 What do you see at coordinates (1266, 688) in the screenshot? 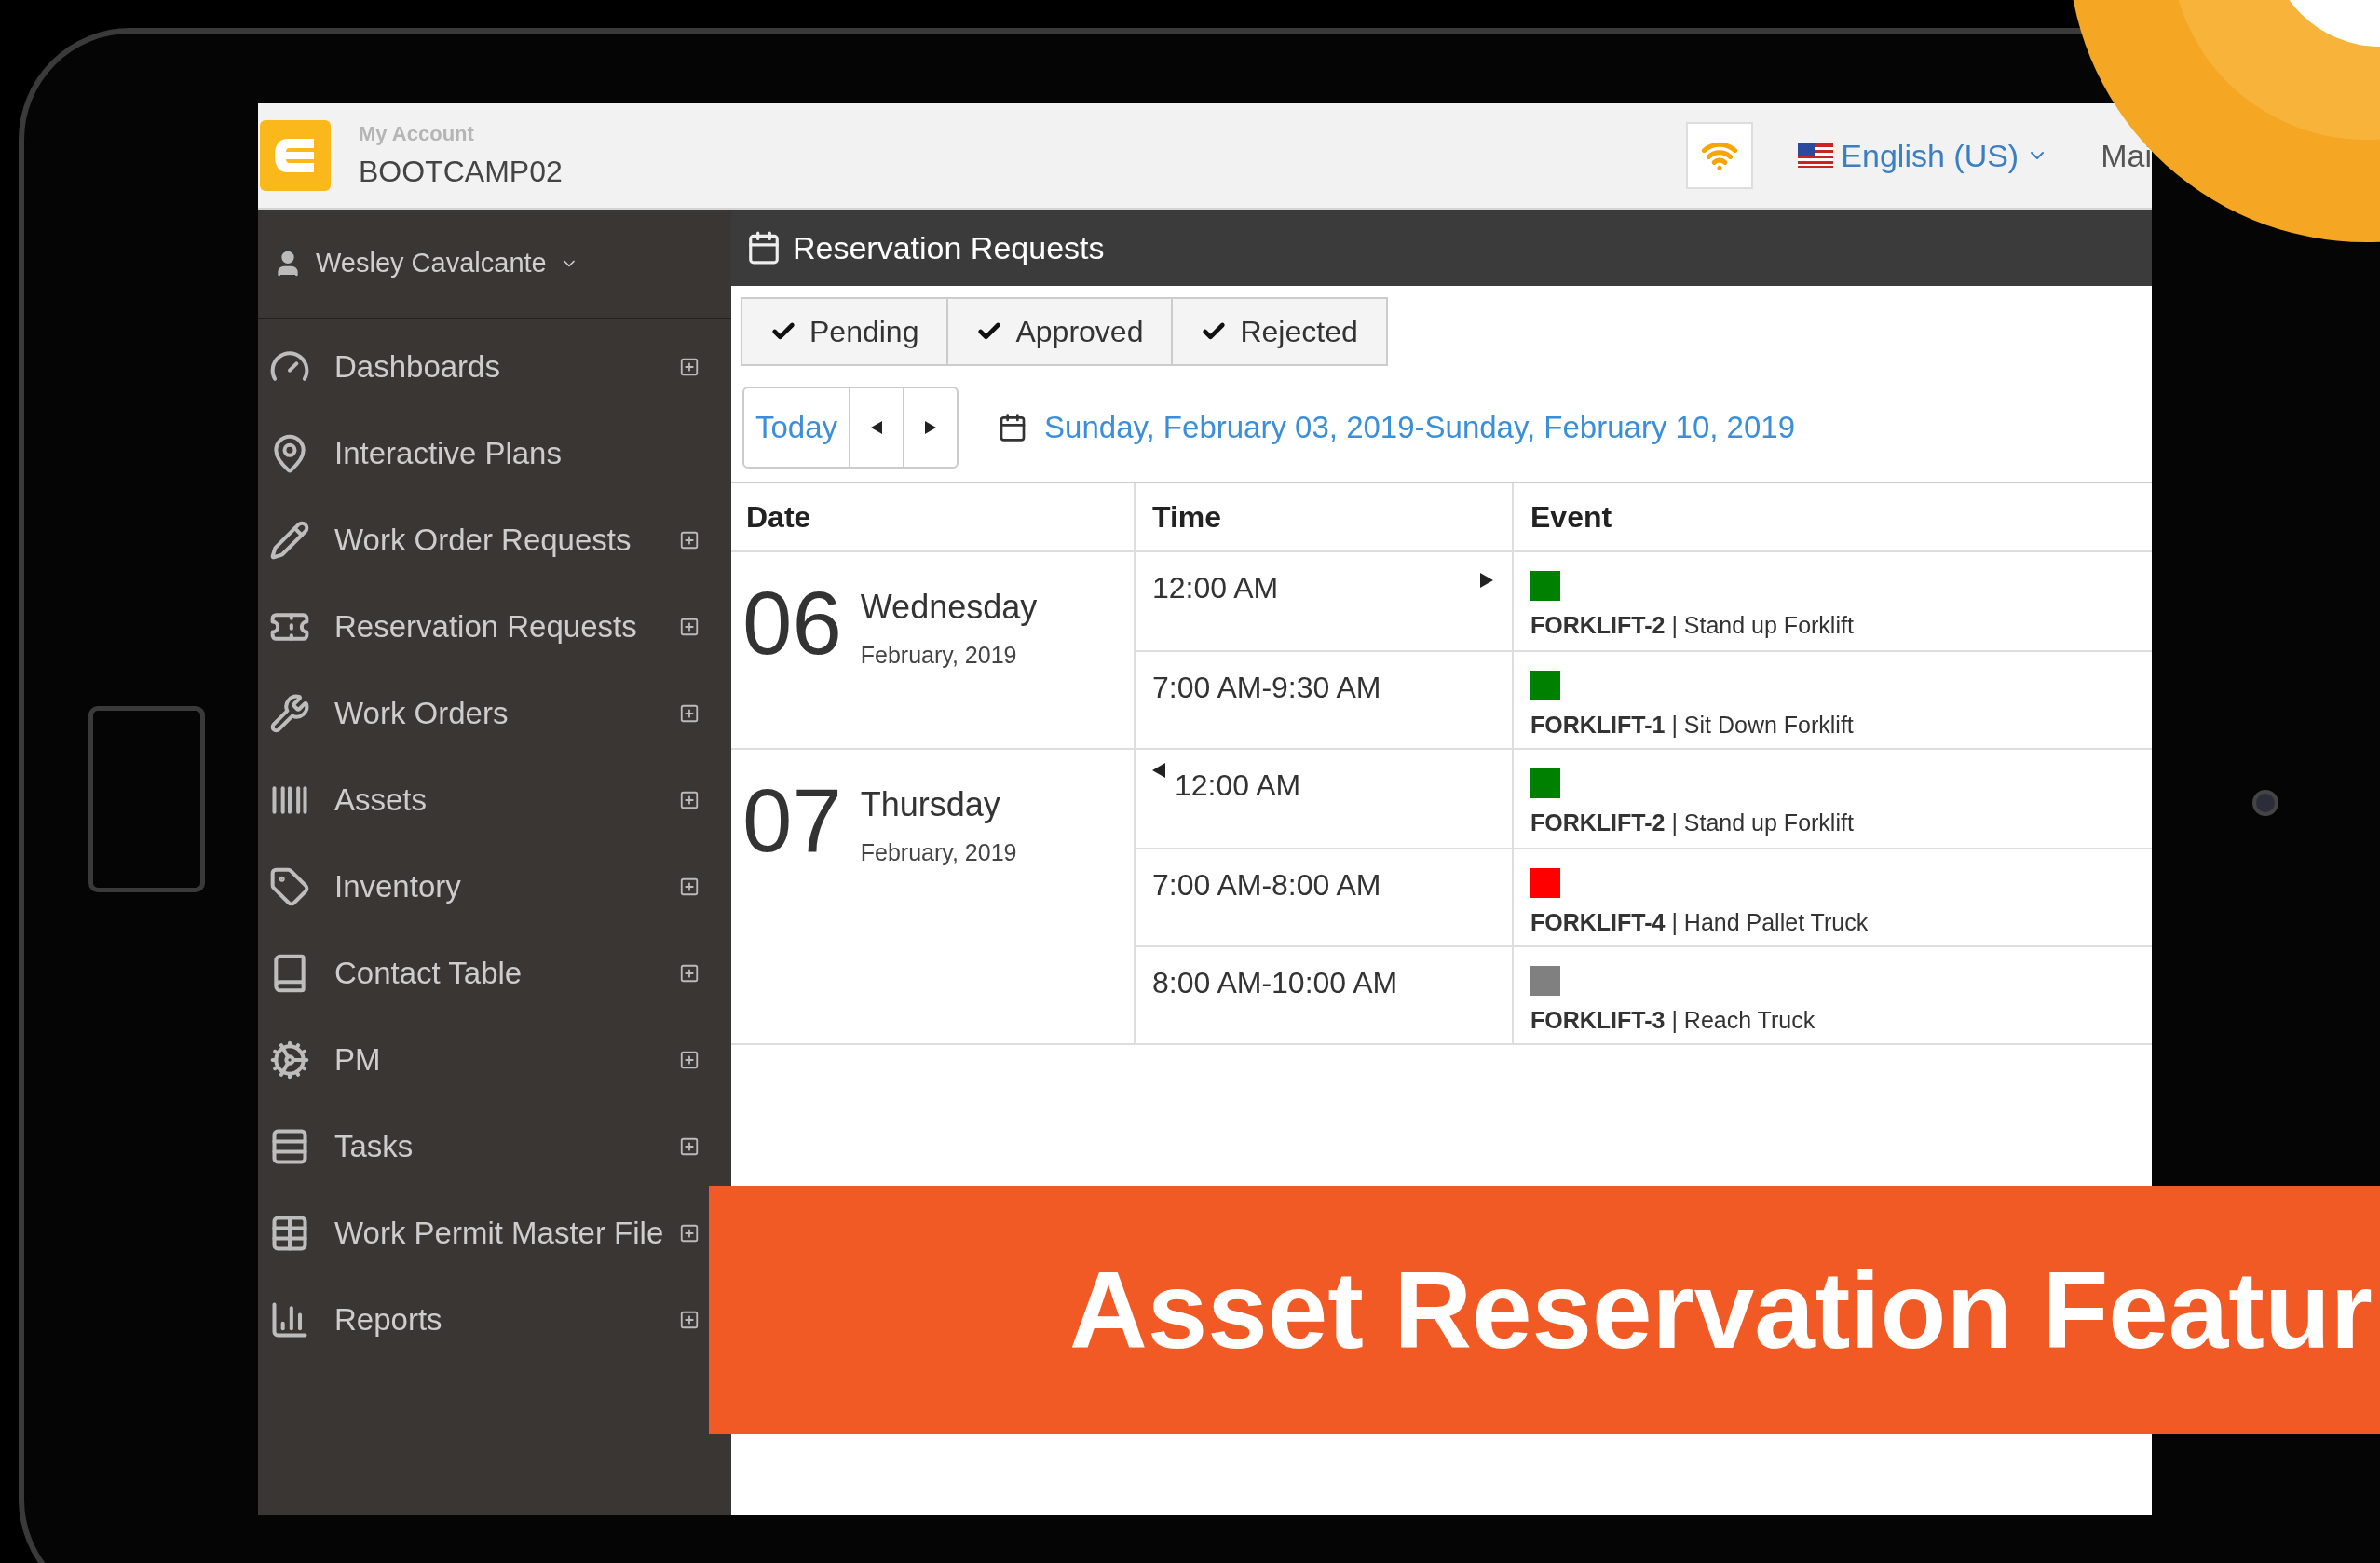
I see `time-cell-text: 7:00 AM-9:30 AM` at bounding box center [1266, 688].